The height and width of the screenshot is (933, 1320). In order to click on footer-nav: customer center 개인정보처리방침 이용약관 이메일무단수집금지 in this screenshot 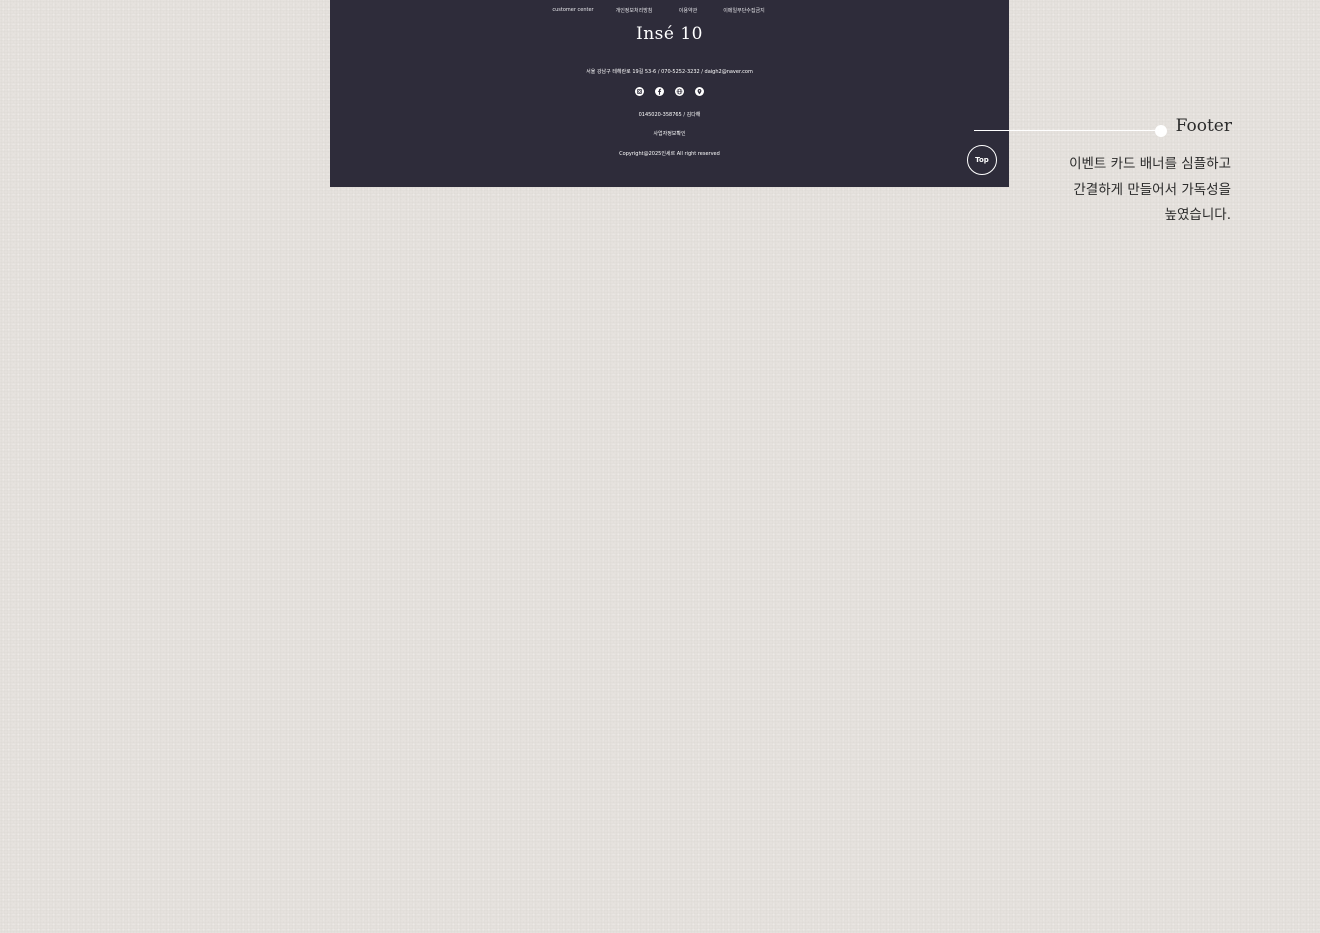, I will do `click(669, 10)`.